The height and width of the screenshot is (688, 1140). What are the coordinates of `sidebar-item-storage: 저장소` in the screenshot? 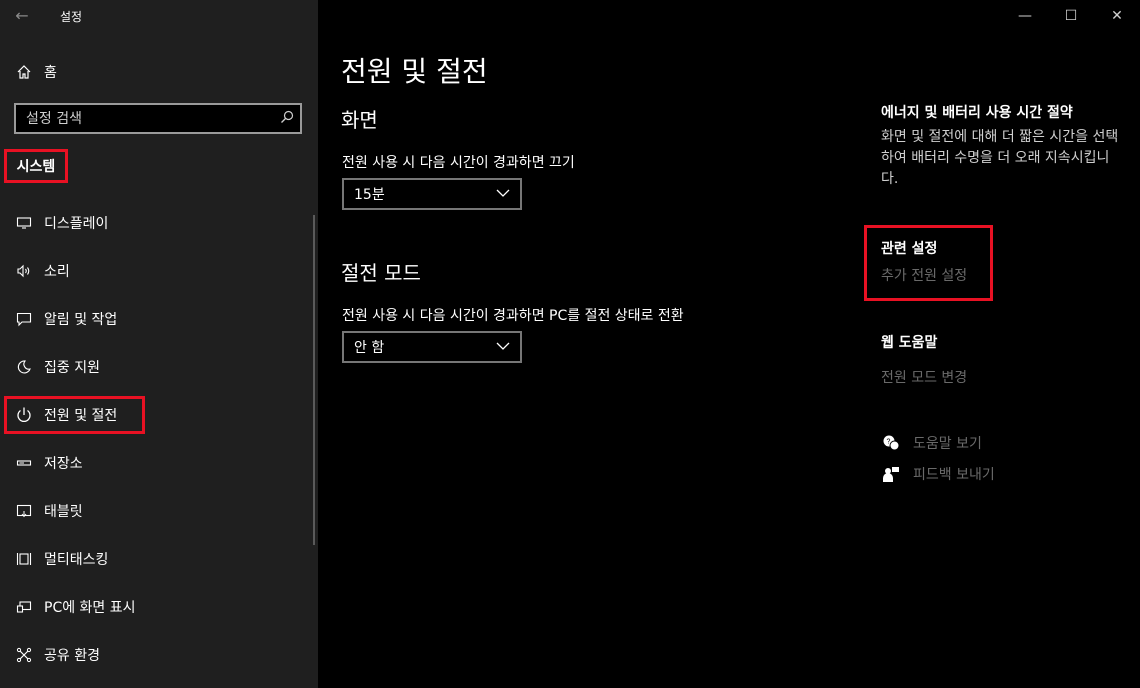 It's located at (159, 463).